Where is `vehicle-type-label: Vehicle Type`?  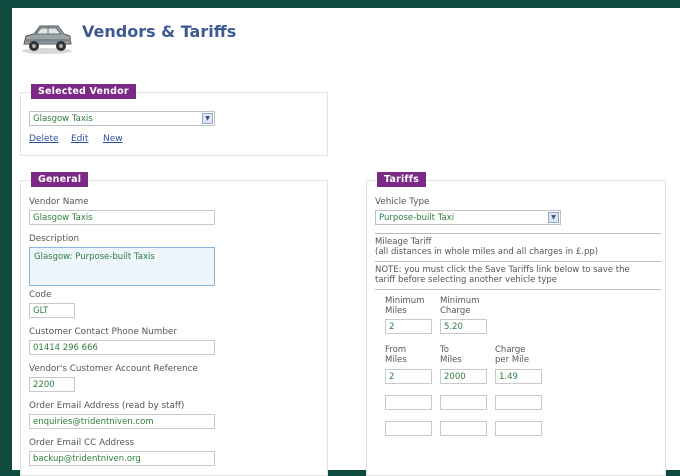
vehicle-type-label: Vehicle Type is located at coordinates (402, 202).